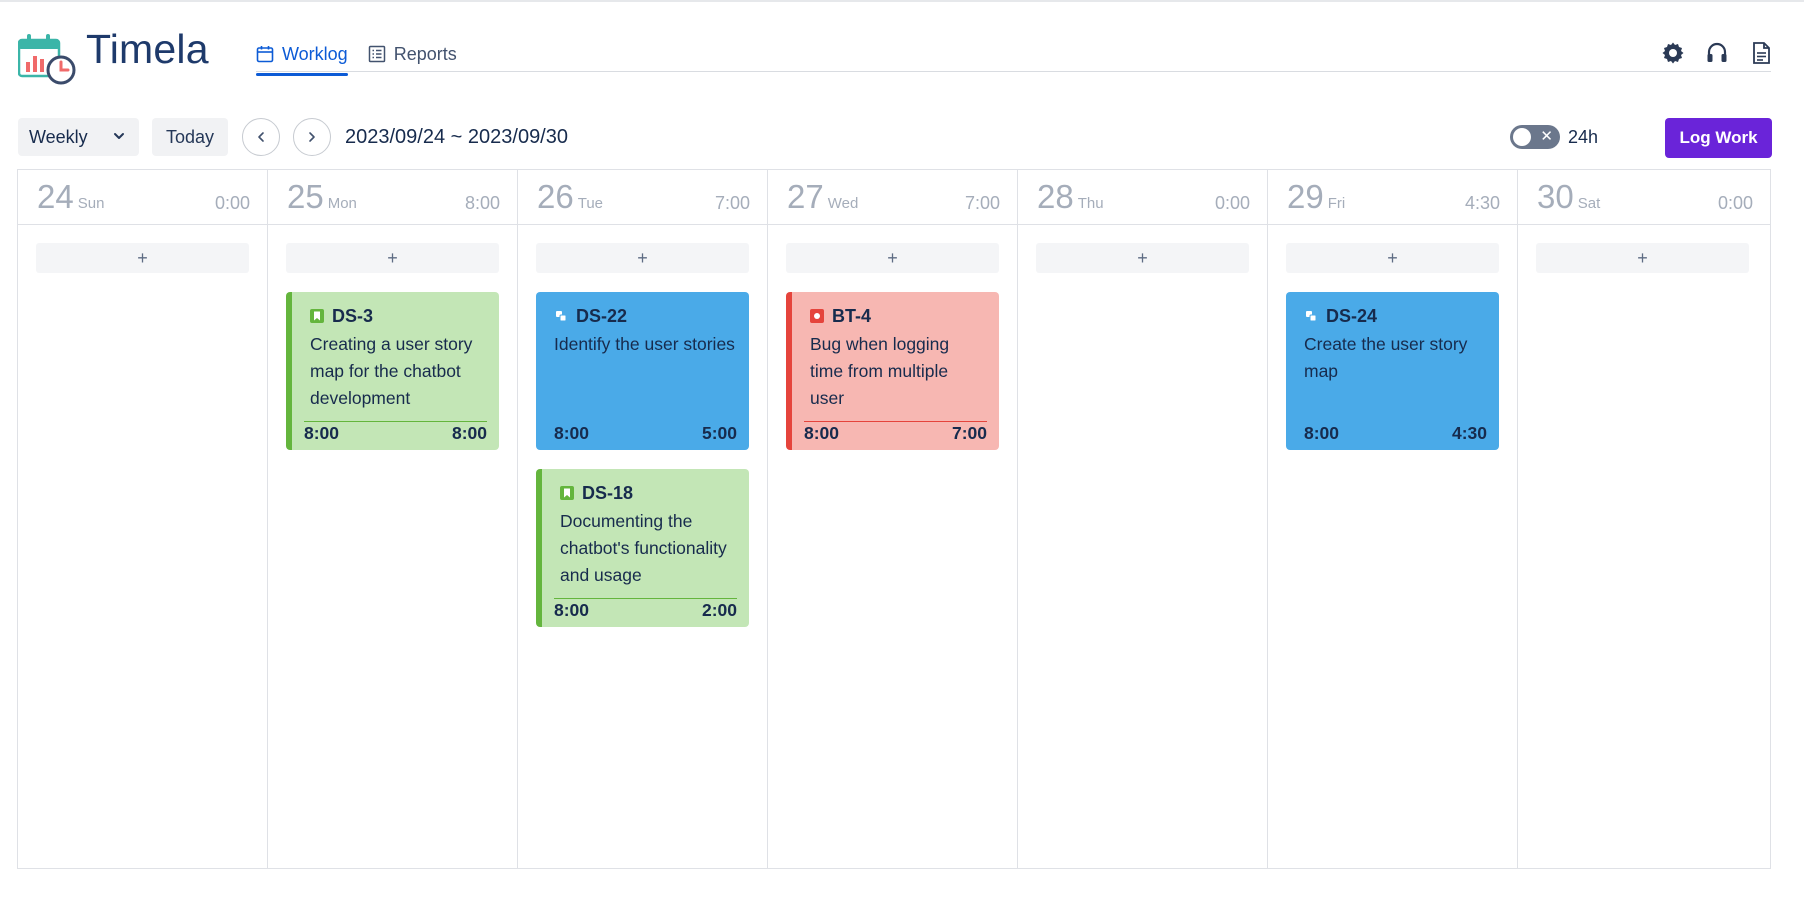 This screenshot has height=900, width=1804. I want to click on header-divider, so click(1013, 71).